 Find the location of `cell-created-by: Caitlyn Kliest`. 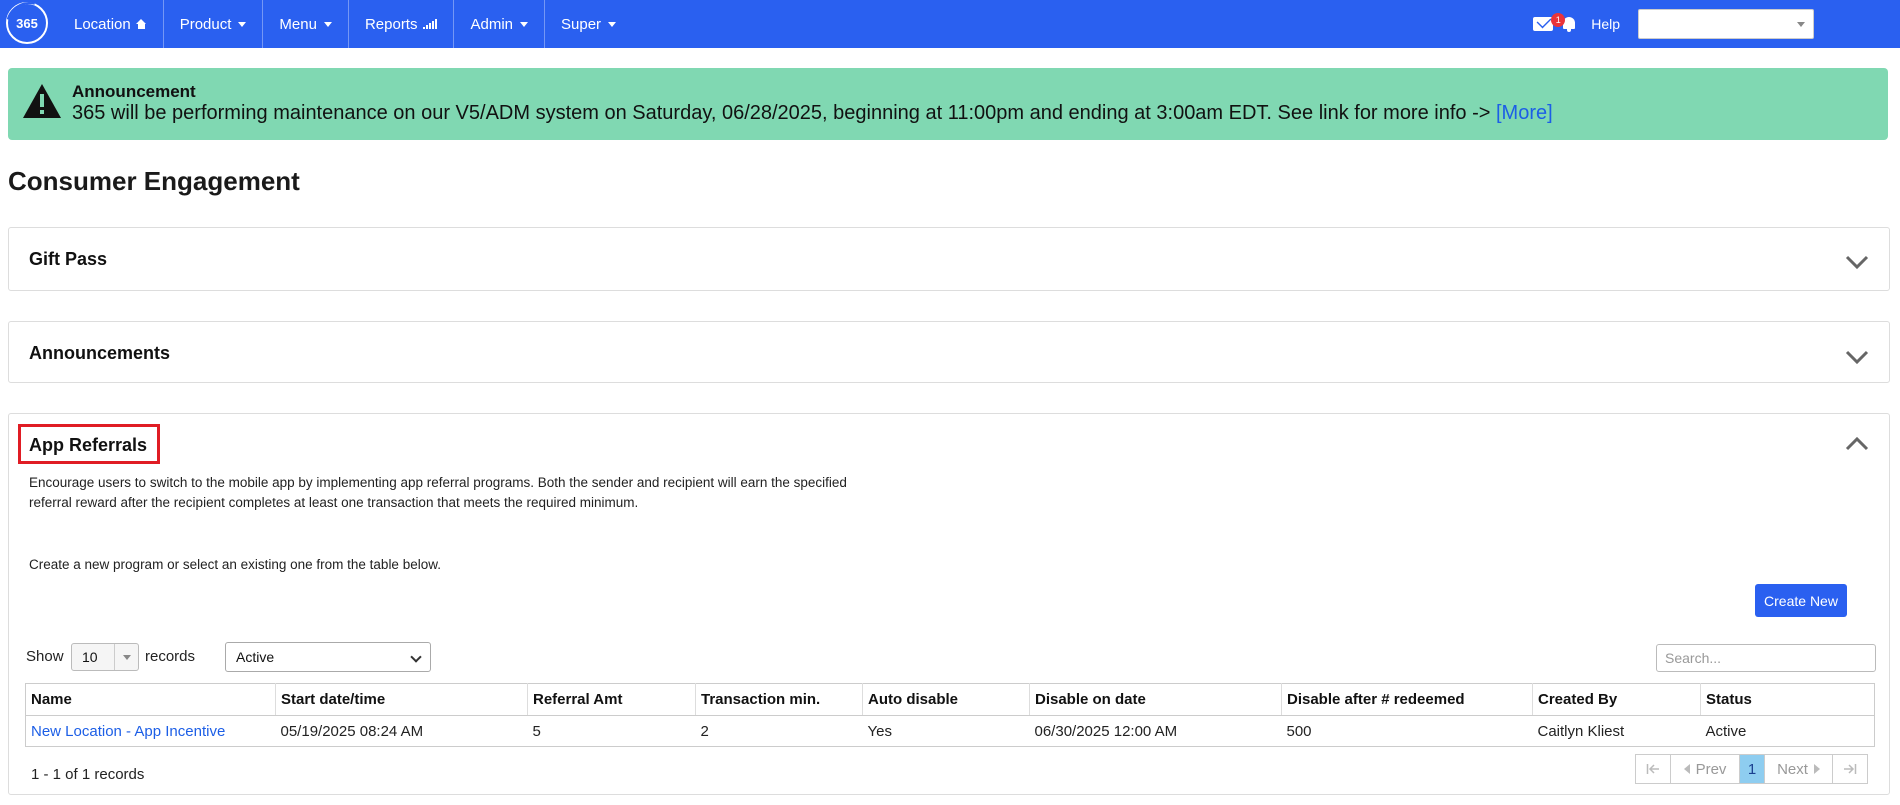

cell-created-by: Caitlyn Kliest is located at coordinates (1616, 731).